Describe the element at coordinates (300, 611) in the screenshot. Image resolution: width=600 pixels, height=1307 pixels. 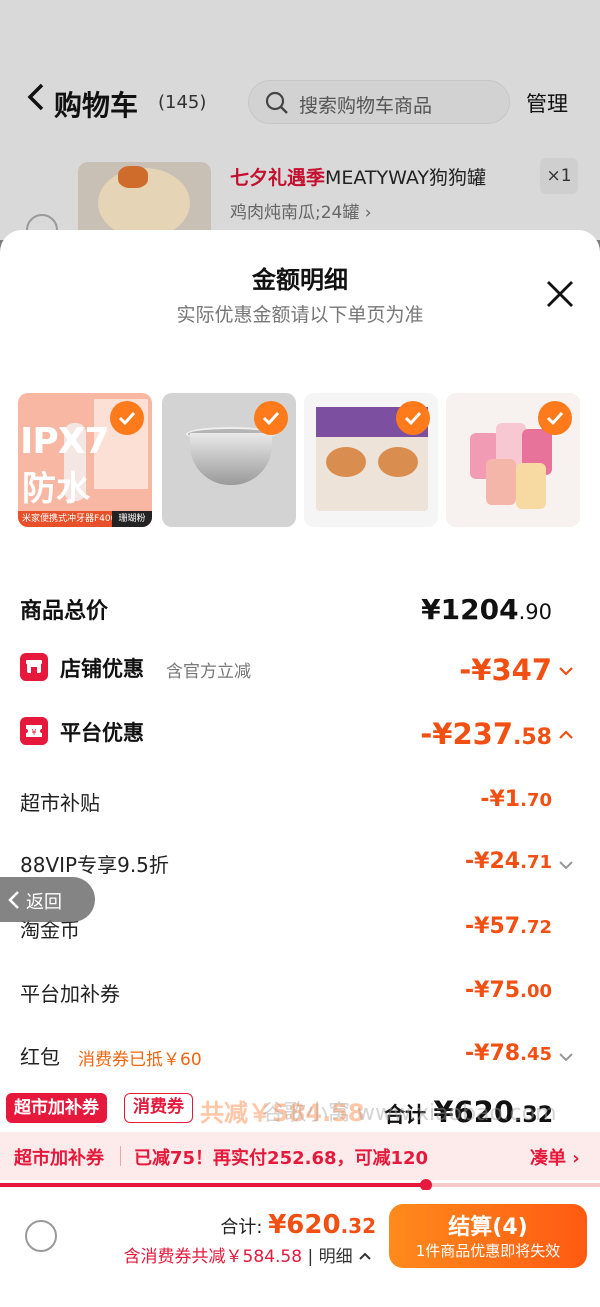
I see `total-price-row: 商品总价 ¥1204.90` at that location.